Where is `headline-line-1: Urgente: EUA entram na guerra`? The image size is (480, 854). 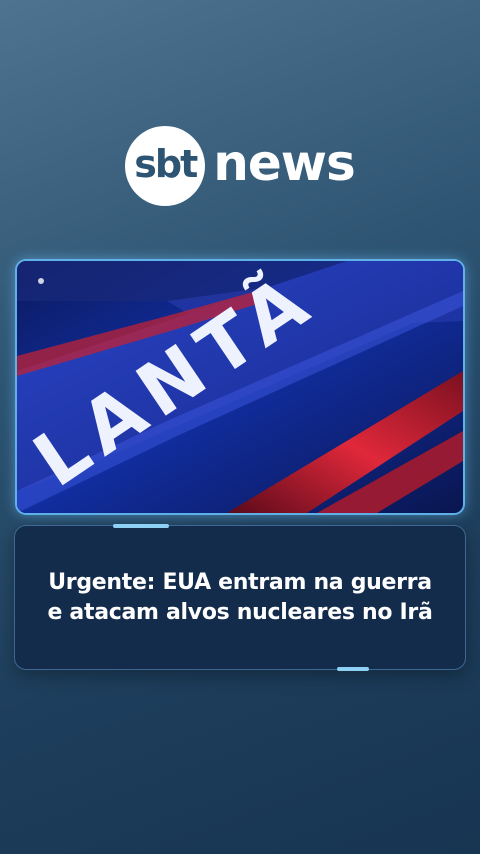 headline-line-1: Urgente: EUA entram na guerra is located at coordinates (240, 582).